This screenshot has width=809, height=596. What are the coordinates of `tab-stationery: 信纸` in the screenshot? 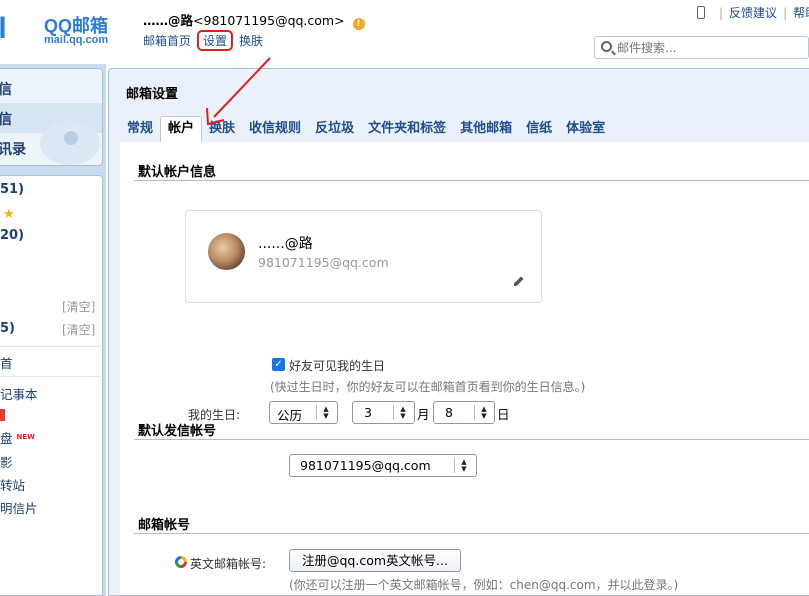 It's located at (539, 130).